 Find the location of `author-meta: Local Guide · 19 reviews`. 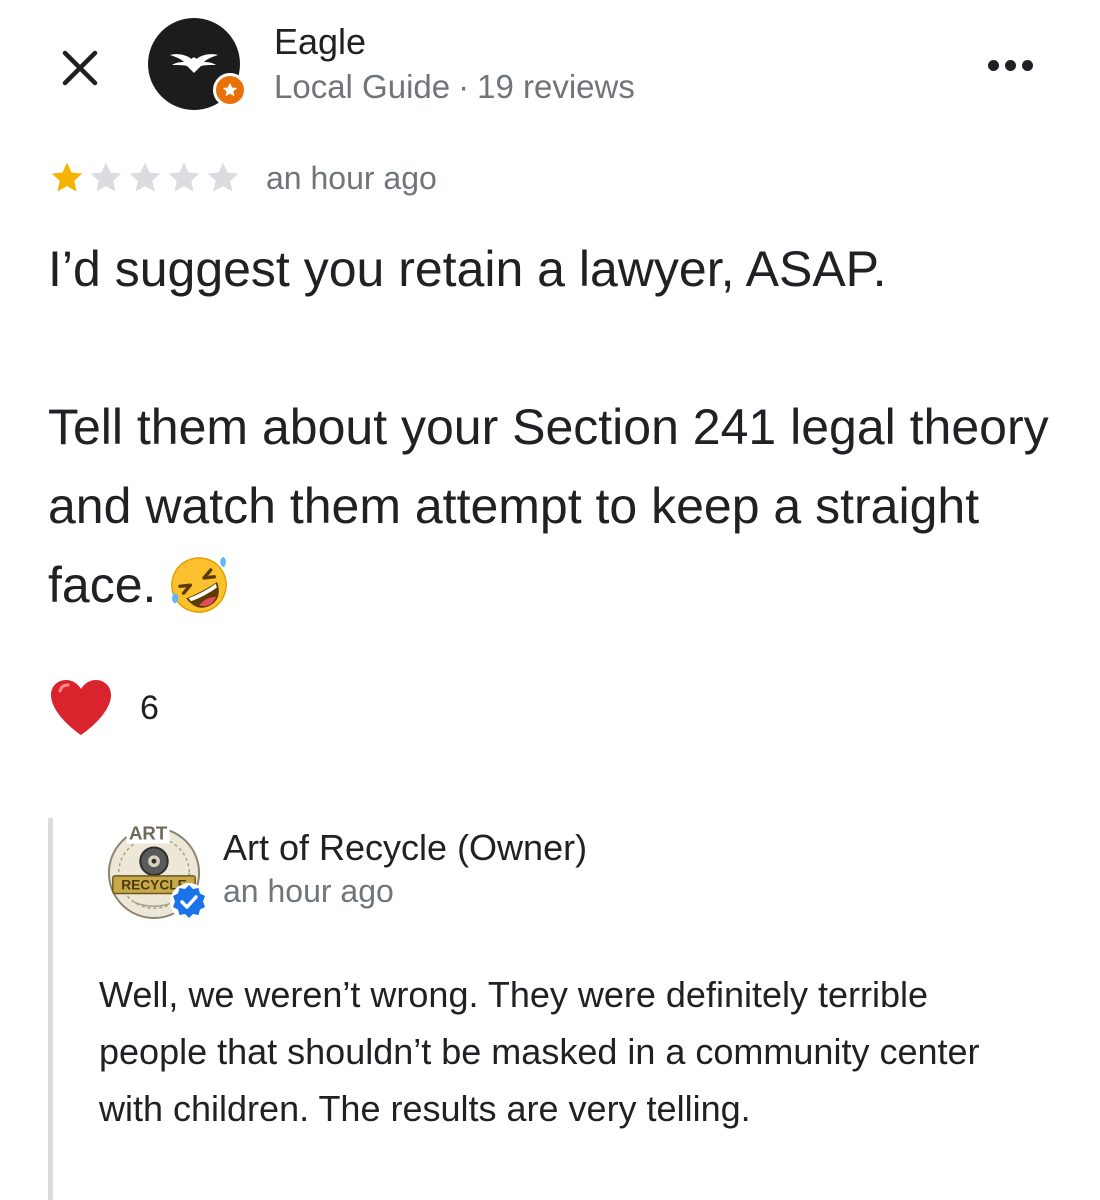

author-meta: Local Guide · 19 reviews is located at coordinates (454, 87).